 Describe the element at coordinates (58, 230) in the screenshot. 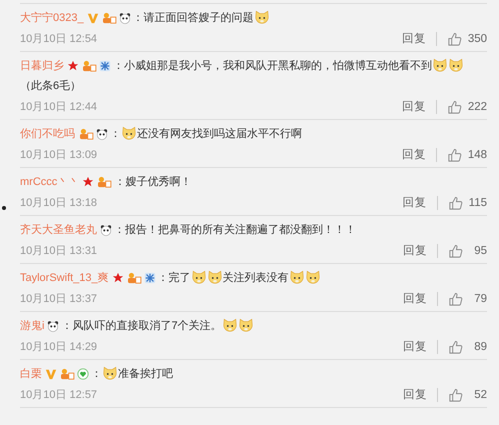

I see `username-link: 齐天大圣鱼老丸` at that location.